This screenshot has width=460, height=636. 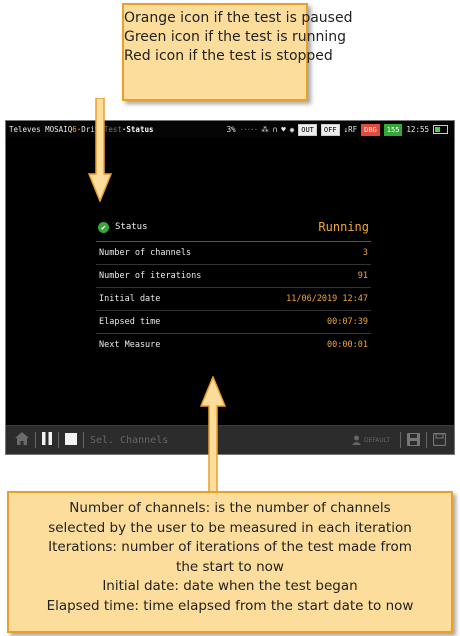 I want to click on save-as-icon, so click(x=439, y=440).